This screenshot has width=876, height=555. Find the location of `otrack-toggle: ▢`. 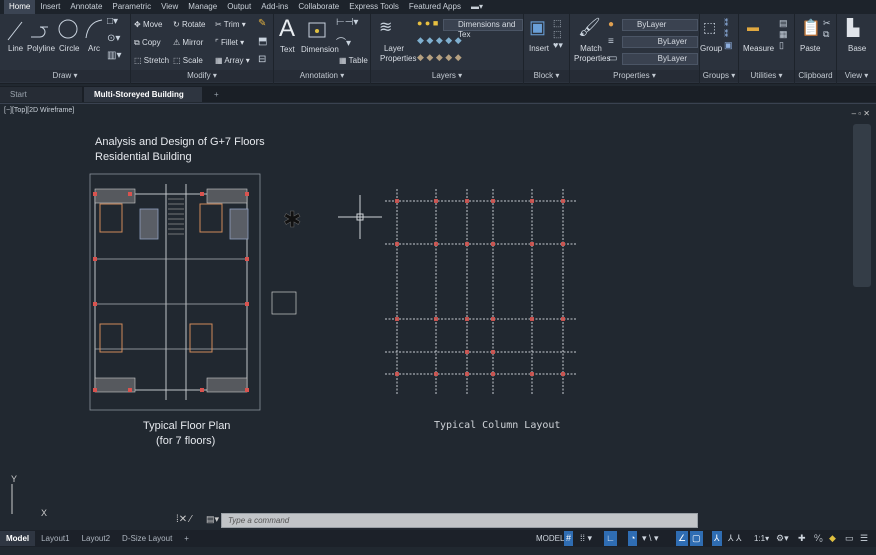

otrack-toggle: ▢ is located at coordinates (696, 538).